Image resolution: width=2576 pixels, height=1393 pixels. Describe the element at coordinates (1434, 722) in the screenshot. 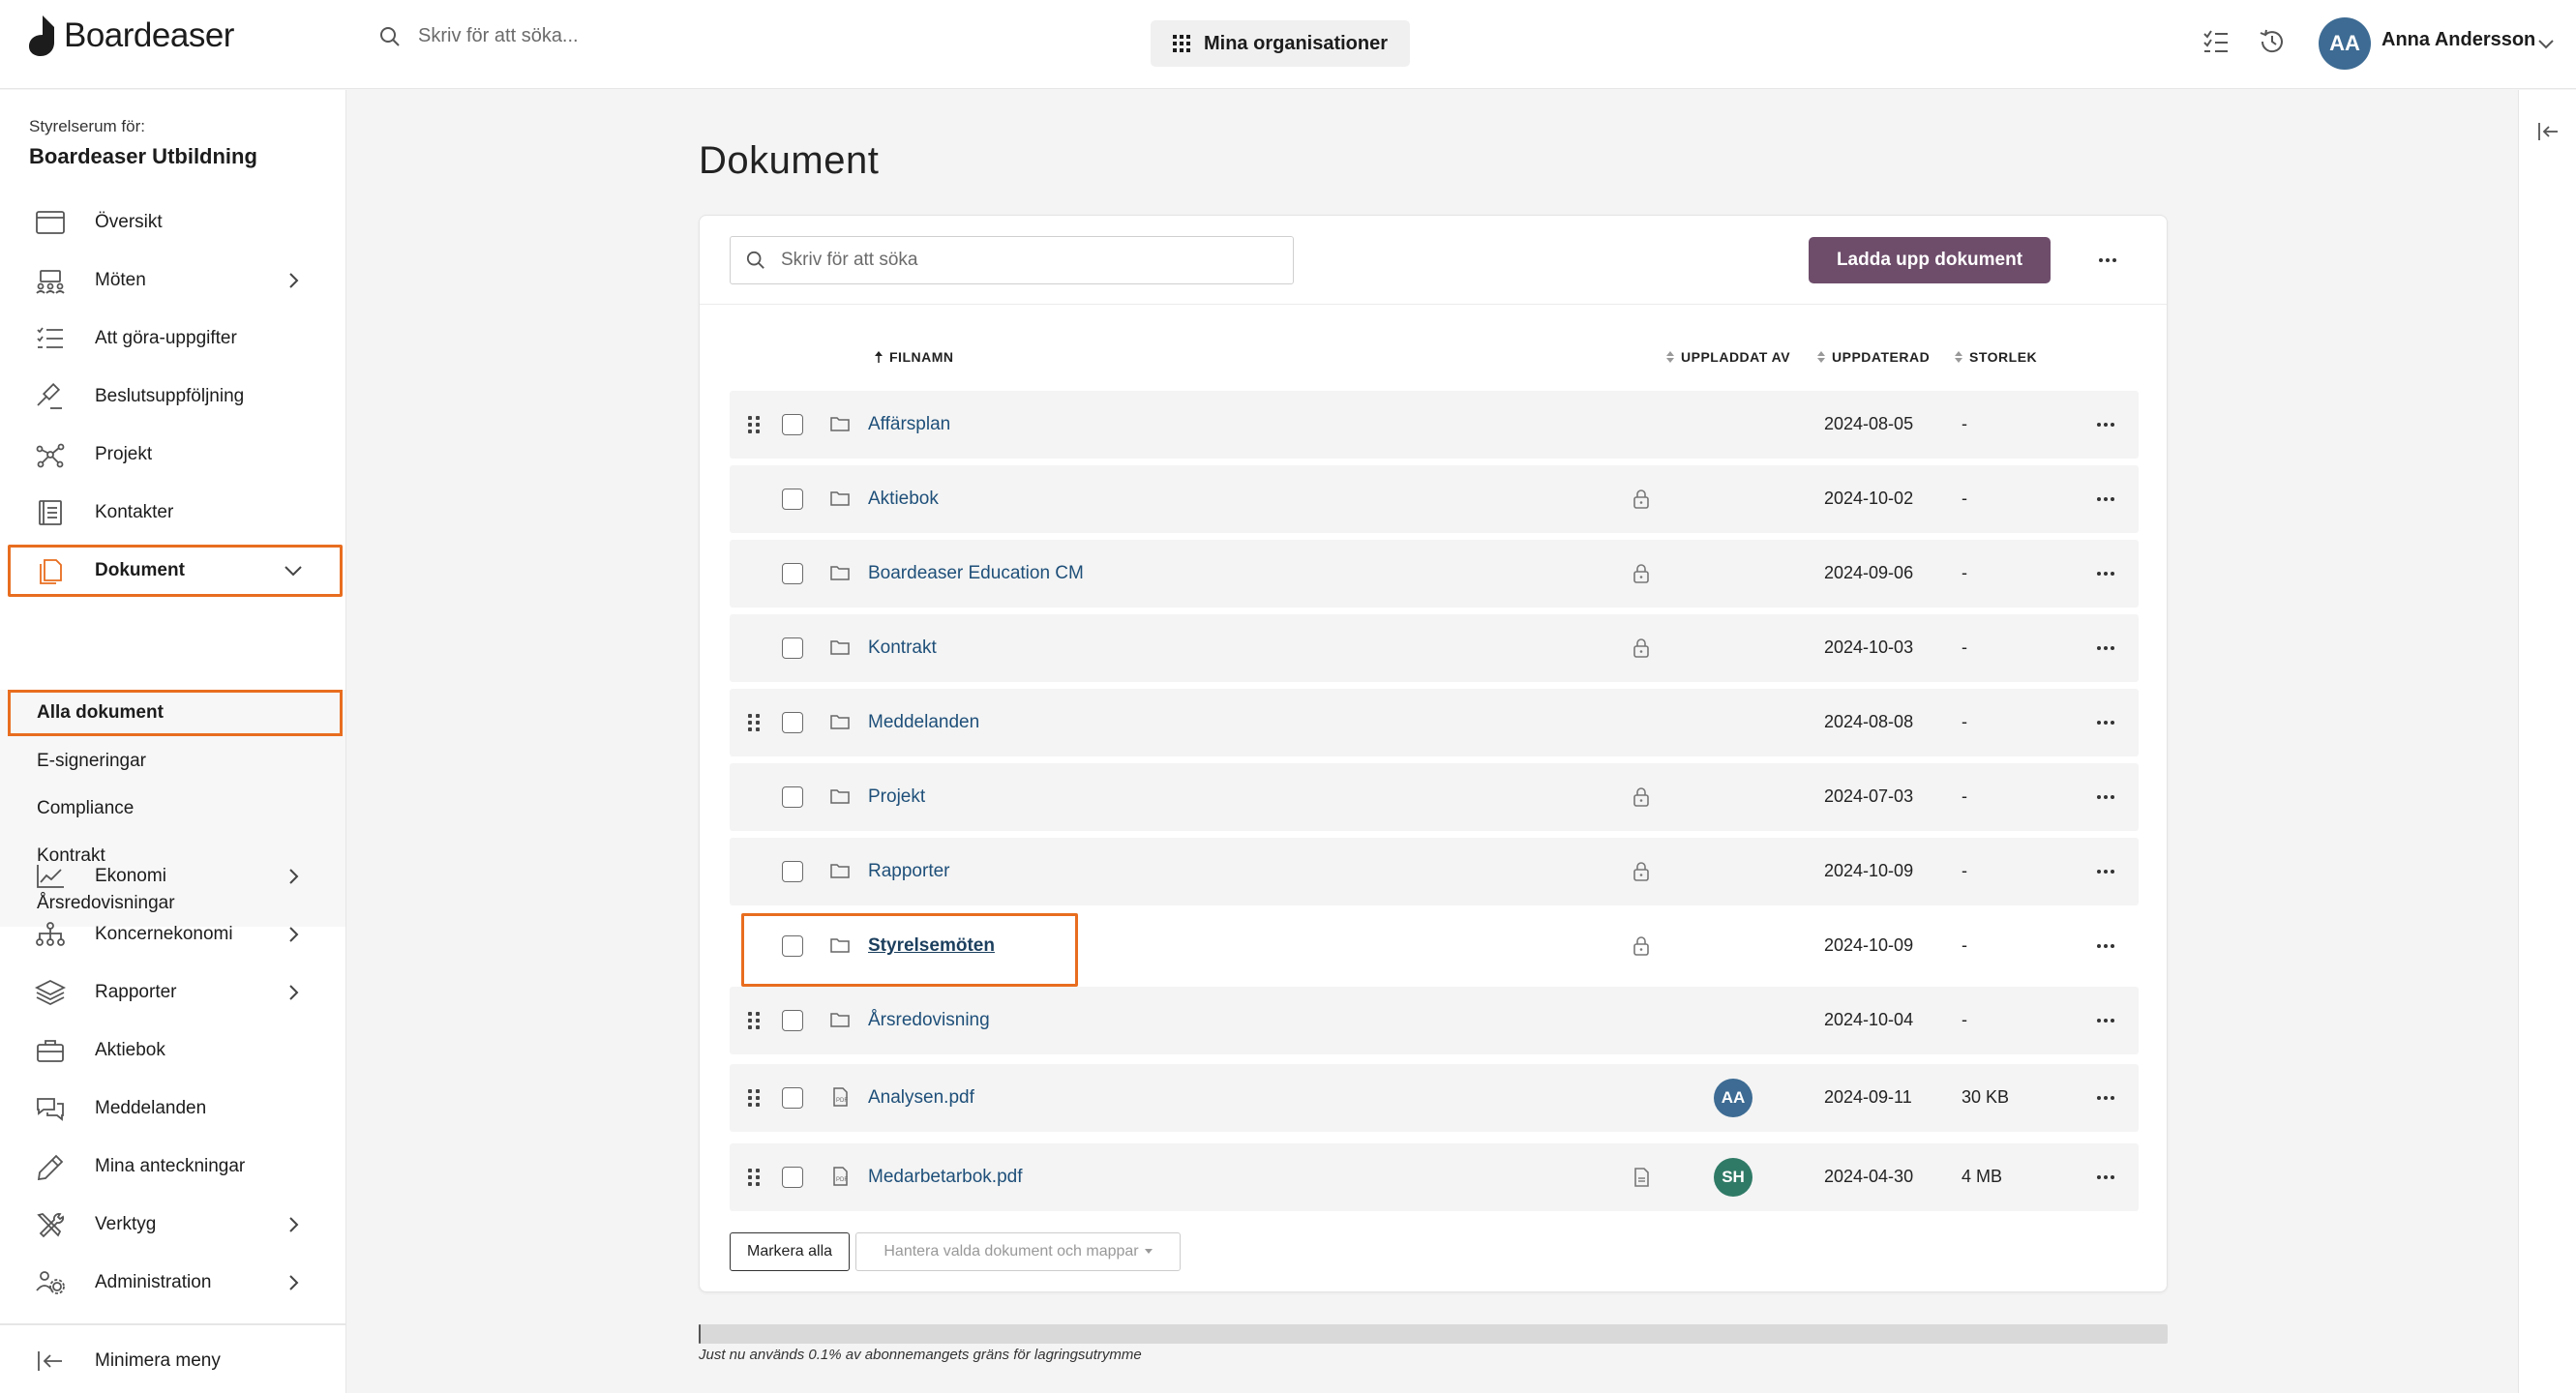

I see `table-row: Meddelanden 2024-08-08 -` at that location.